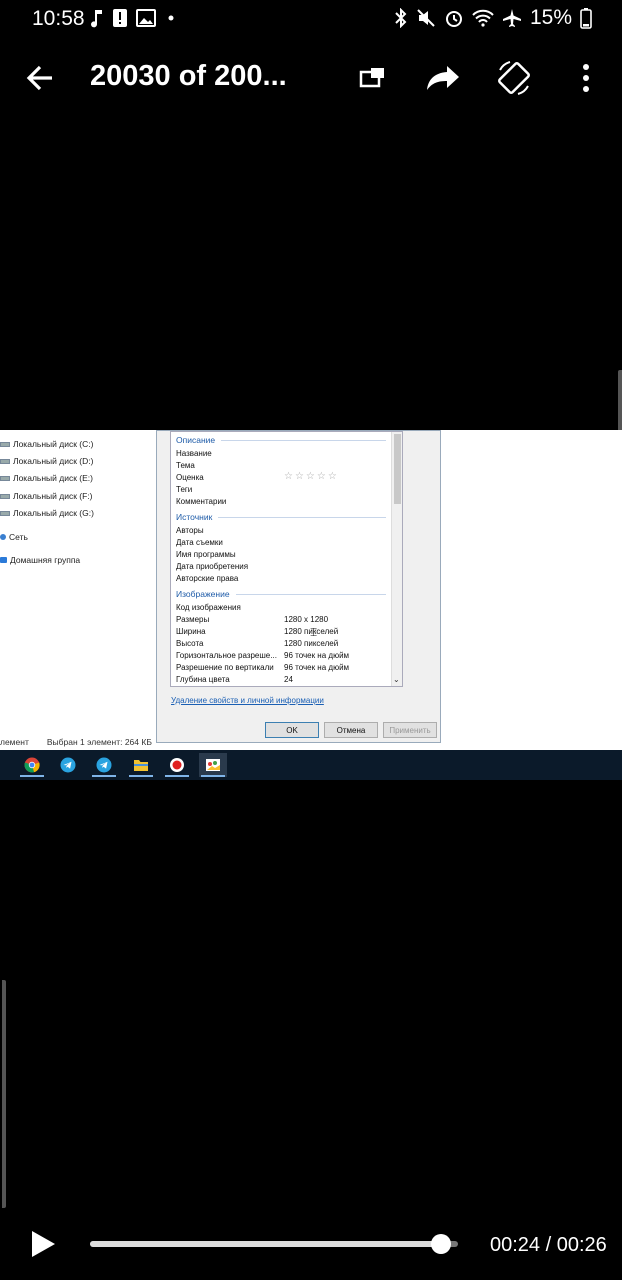 This screenshot has height=1280, width=622. I want to click on rotate-button, so click(514, 78).